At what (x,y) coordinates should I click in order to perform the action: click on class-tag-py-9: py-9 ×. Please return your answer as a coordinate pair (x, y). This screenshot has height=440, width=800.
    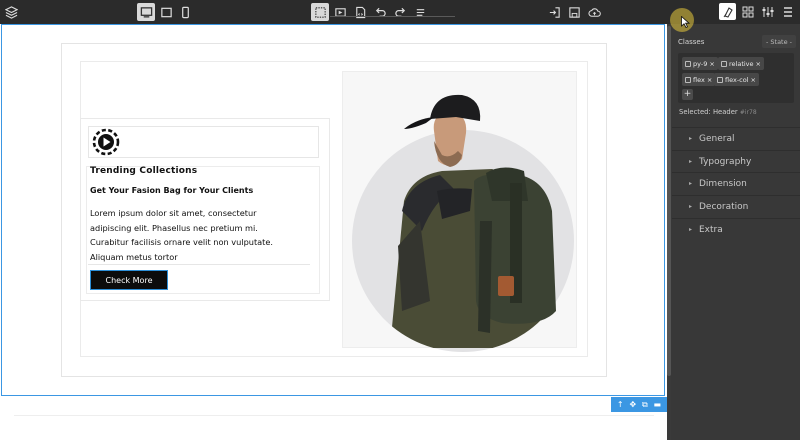
    Looking at the image, I should click on (700, 63).